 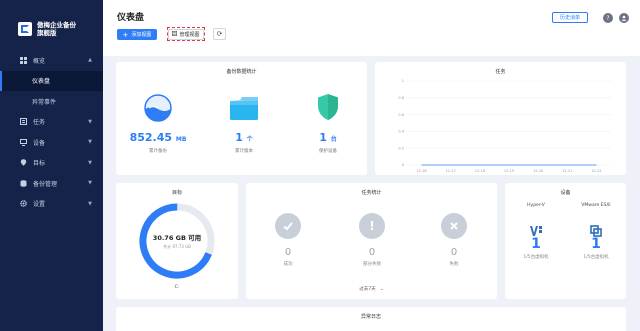 I want to click on x-tick-label: 12-22, so click(x=596, y=171).